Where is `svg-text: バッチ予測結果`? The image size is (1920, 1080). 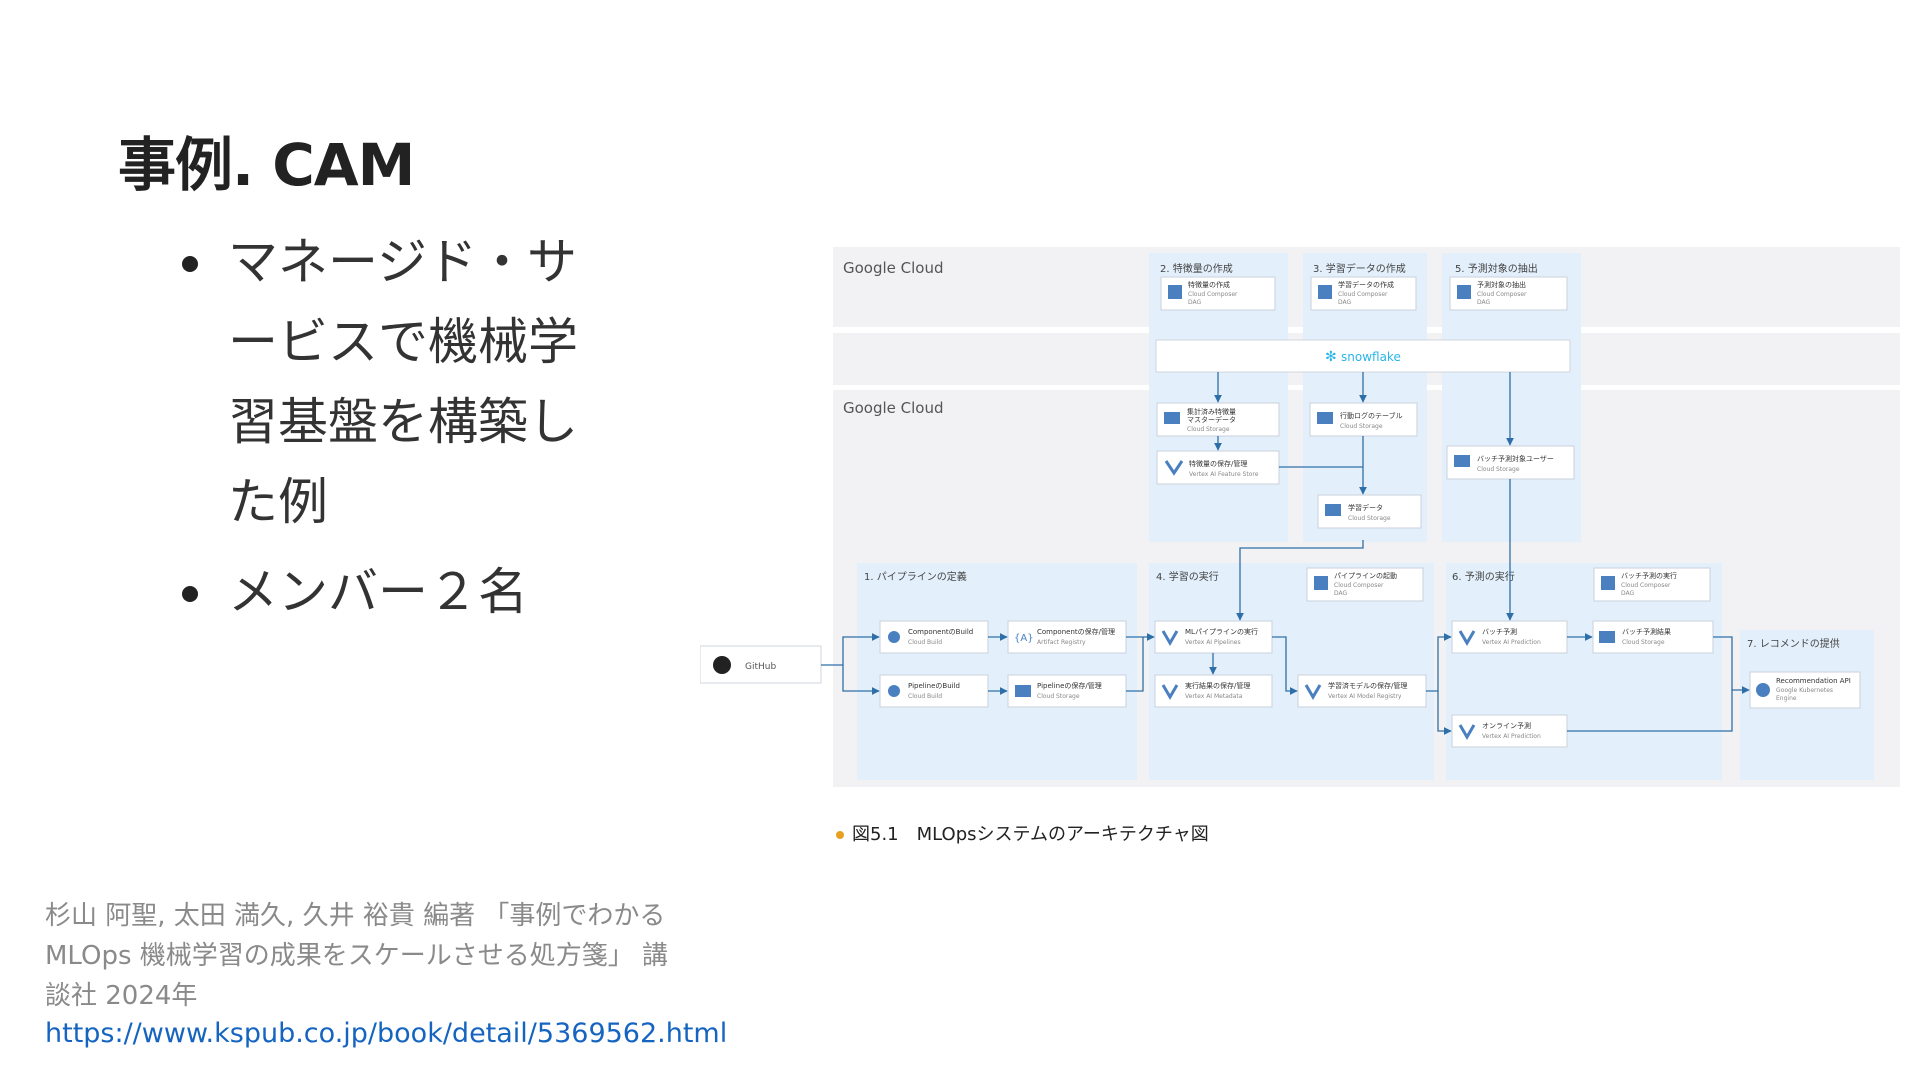
svg-text: バッチ予測結果 is located at coordinates (1646, 631).